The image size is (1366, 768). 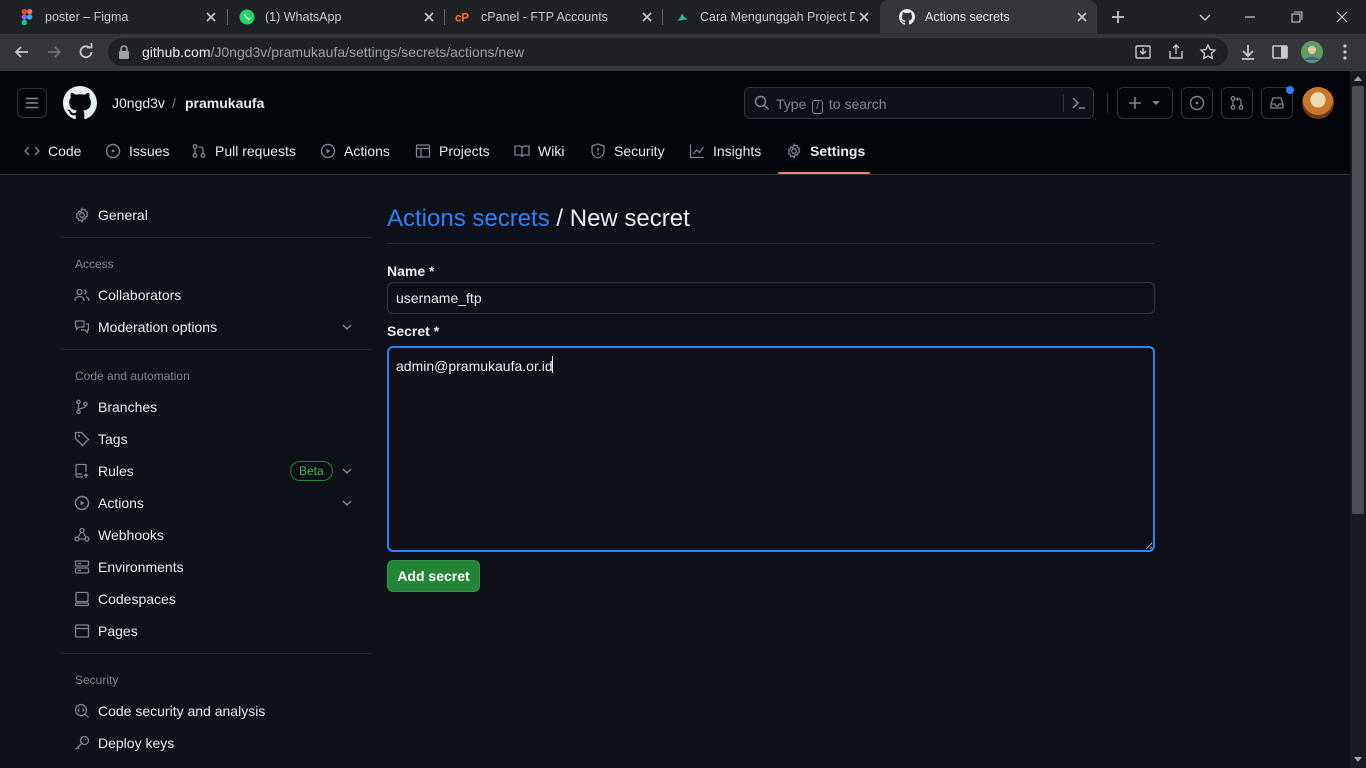 I want to click on figma-icon, so click(x=27, y=17).